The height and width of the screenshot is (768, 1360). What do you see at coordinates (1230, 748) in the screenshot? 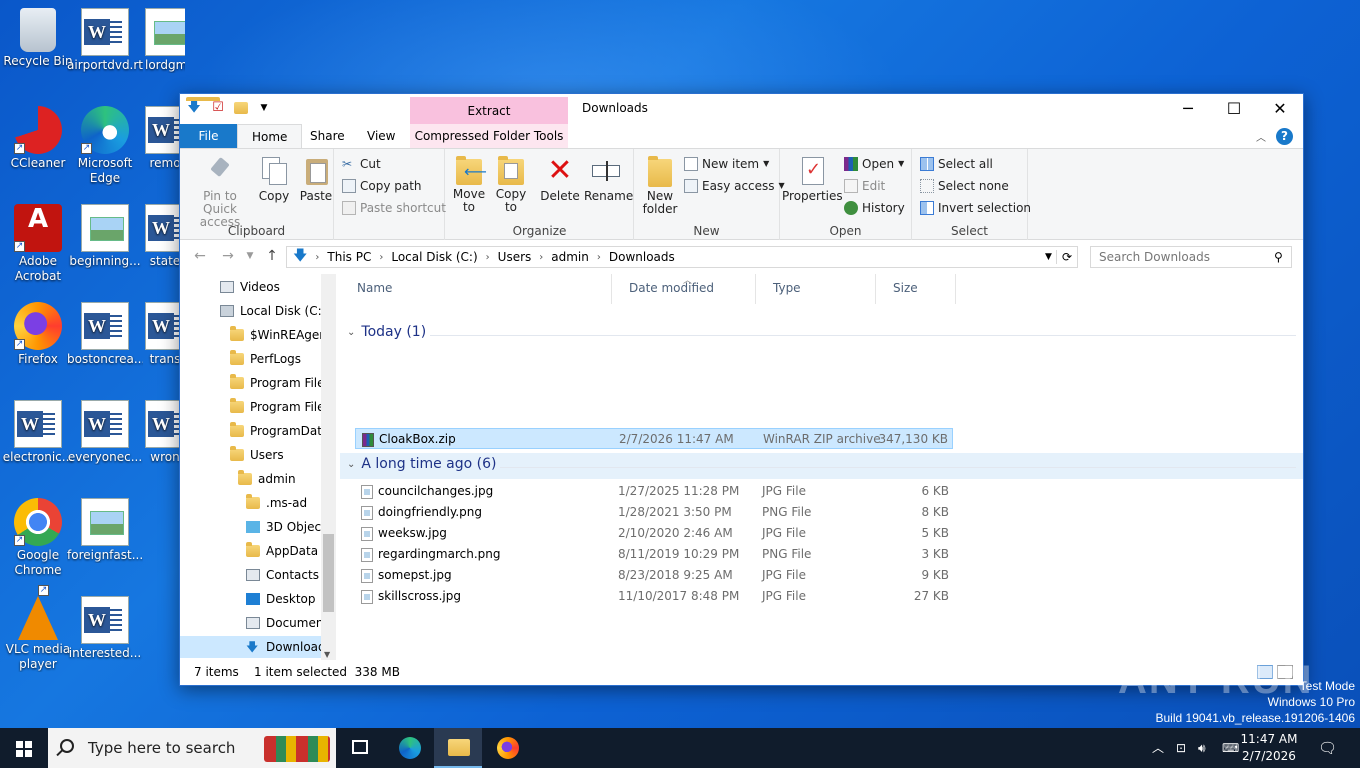
I see `input-language-icon: ⌨︎` at bounding box center [1230, 748].